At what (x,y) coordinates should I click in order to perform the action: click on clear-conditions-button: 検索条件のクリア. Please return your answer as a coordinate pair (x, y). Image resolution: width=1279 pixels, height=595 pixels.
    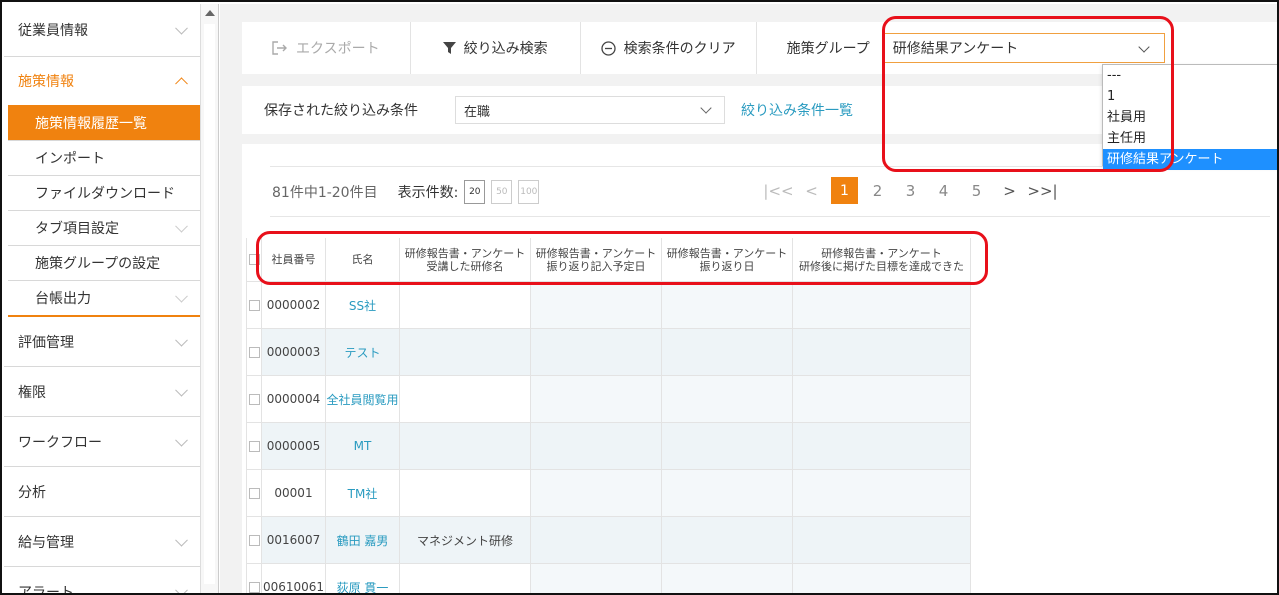
    Looking at the image, I should click on (669, 48).